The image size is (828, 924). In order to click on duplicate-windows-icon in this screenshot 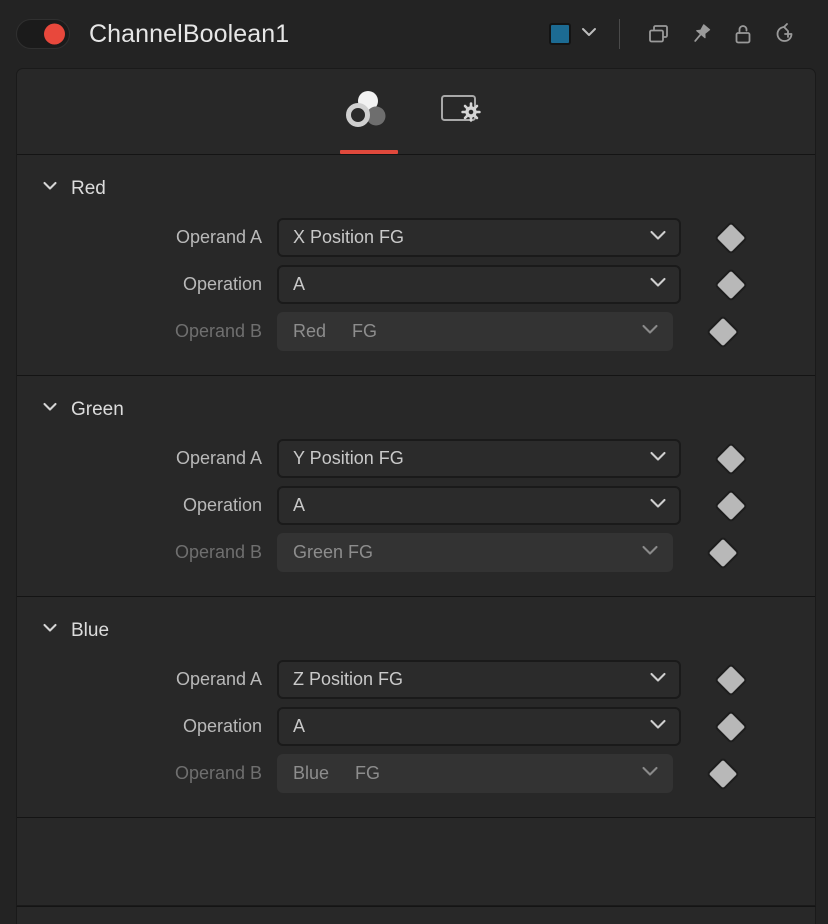, I will do `click(659, 34)`.